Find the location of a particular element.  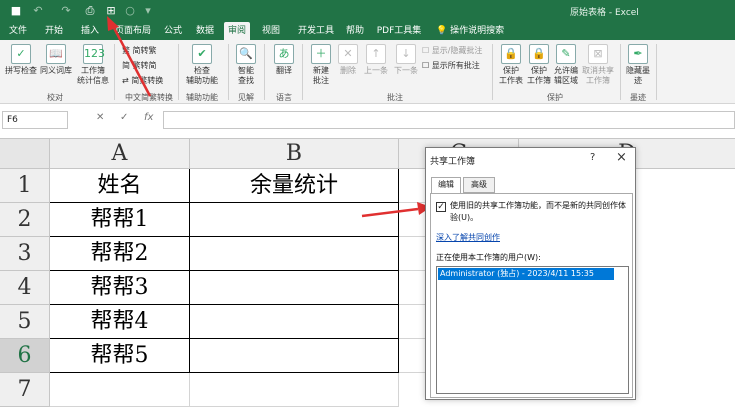

column-header-b: B is located at coordinates (294, 154).